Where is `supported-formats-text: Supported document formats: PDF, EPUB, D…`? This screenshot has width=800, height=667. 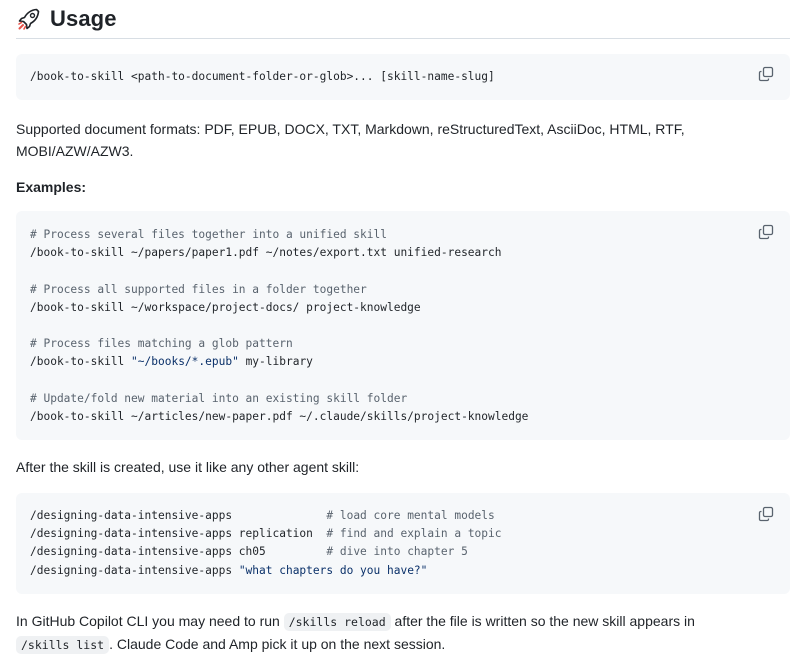
supported-formats-text: Supported document formats: PDF, EPUB, D… is located at coordinates (350, 140).